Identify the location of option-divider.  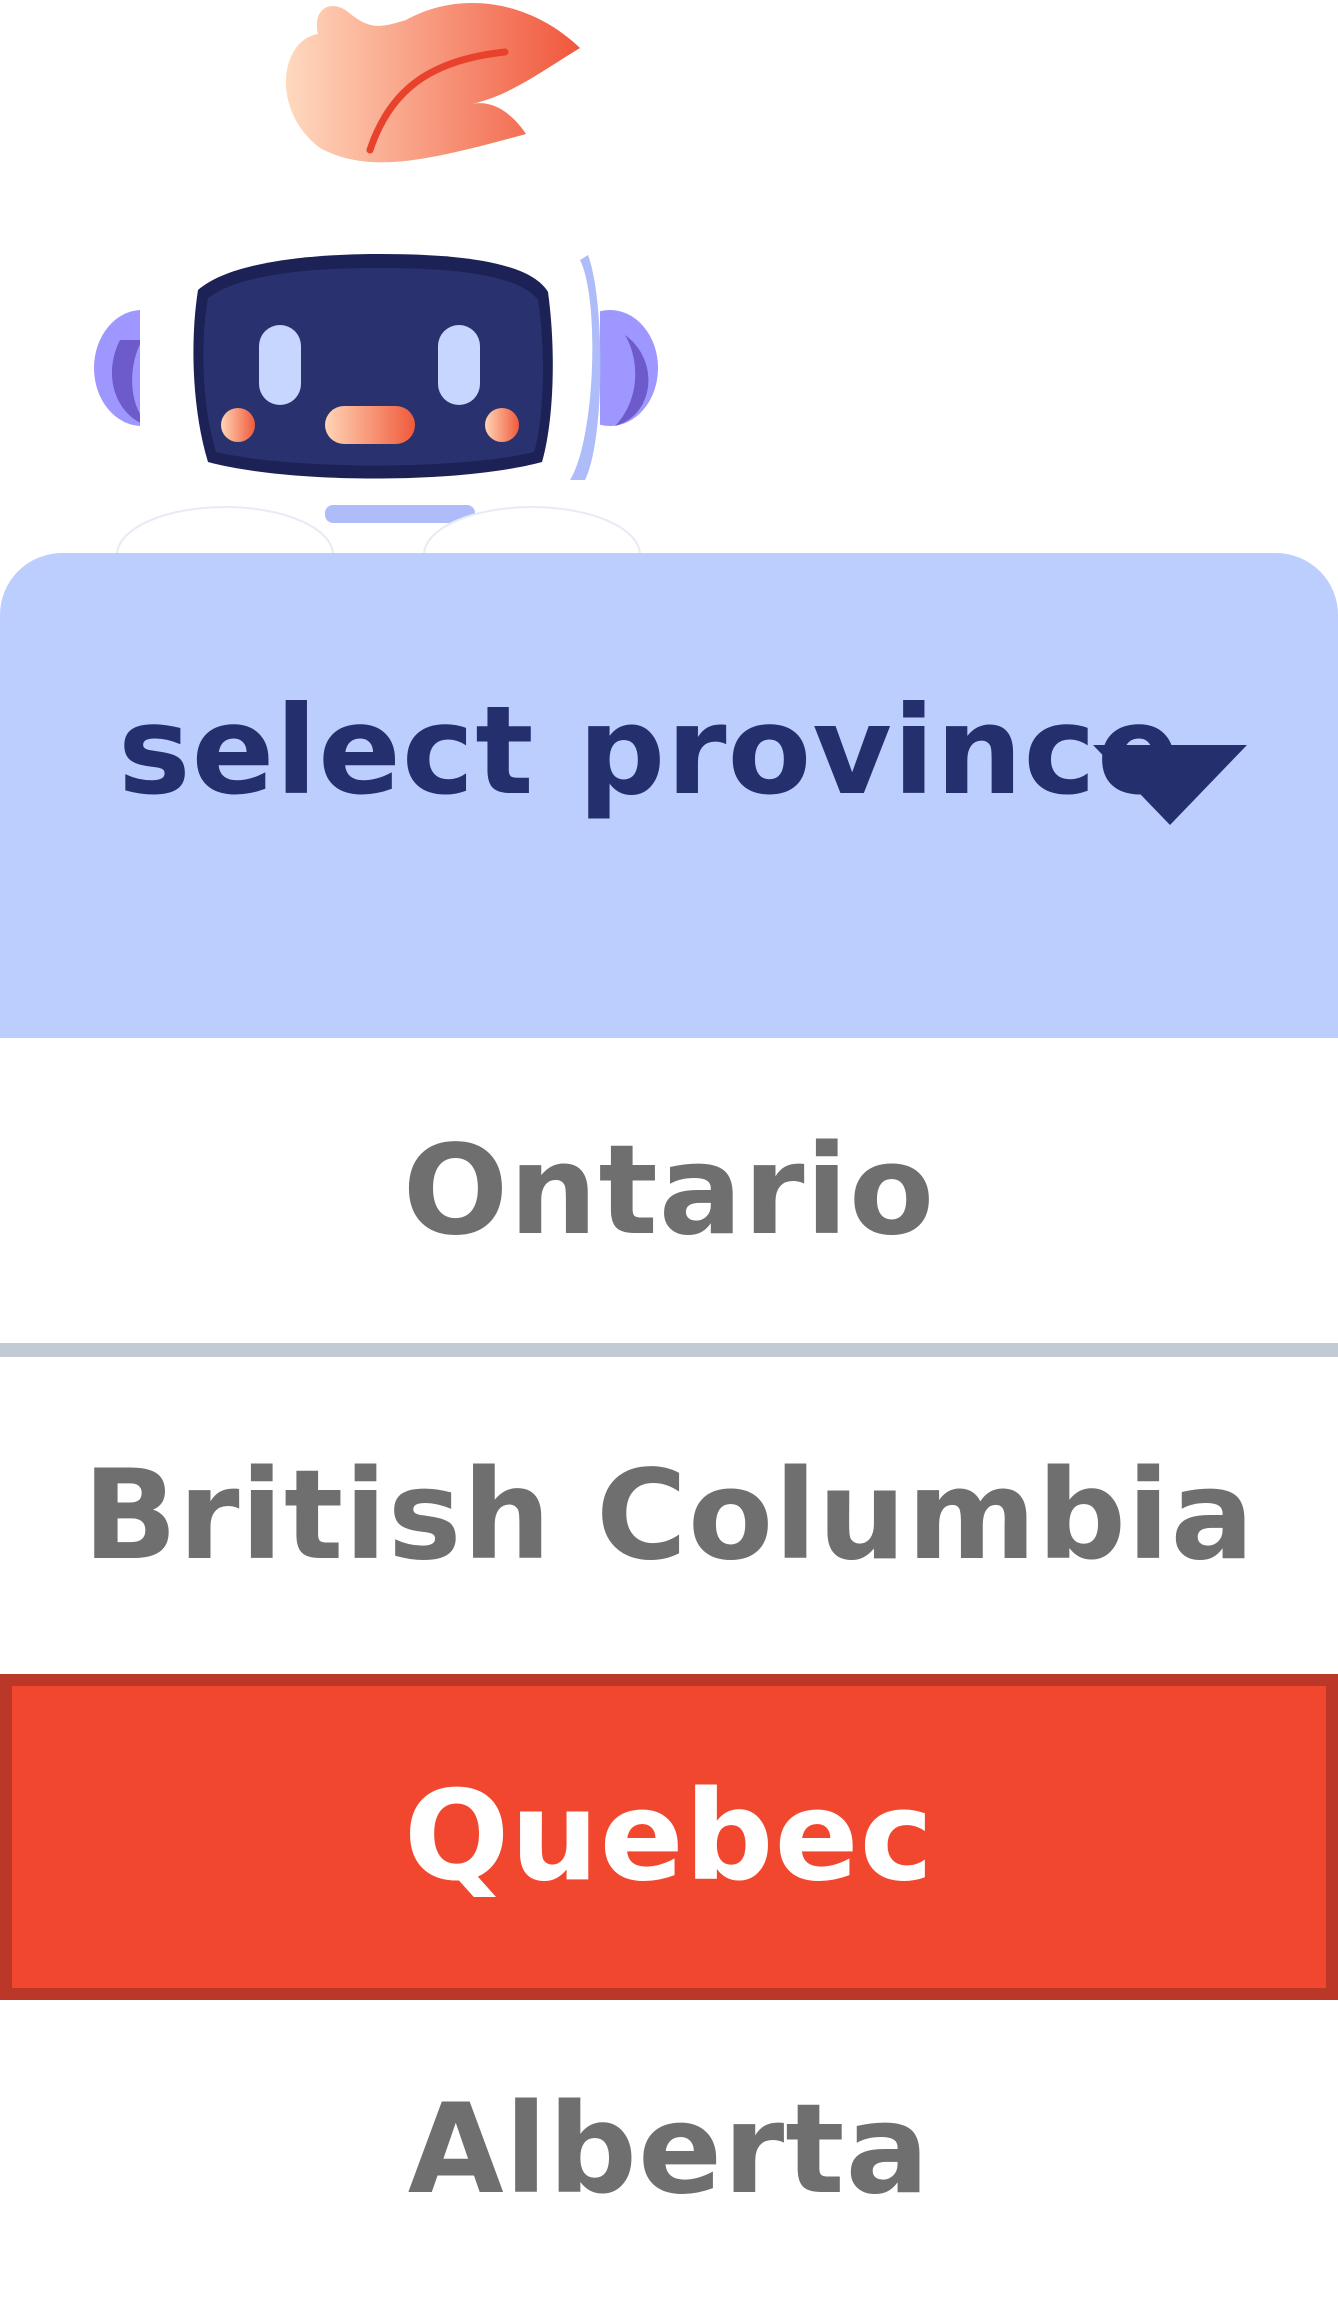
(669, 1350).